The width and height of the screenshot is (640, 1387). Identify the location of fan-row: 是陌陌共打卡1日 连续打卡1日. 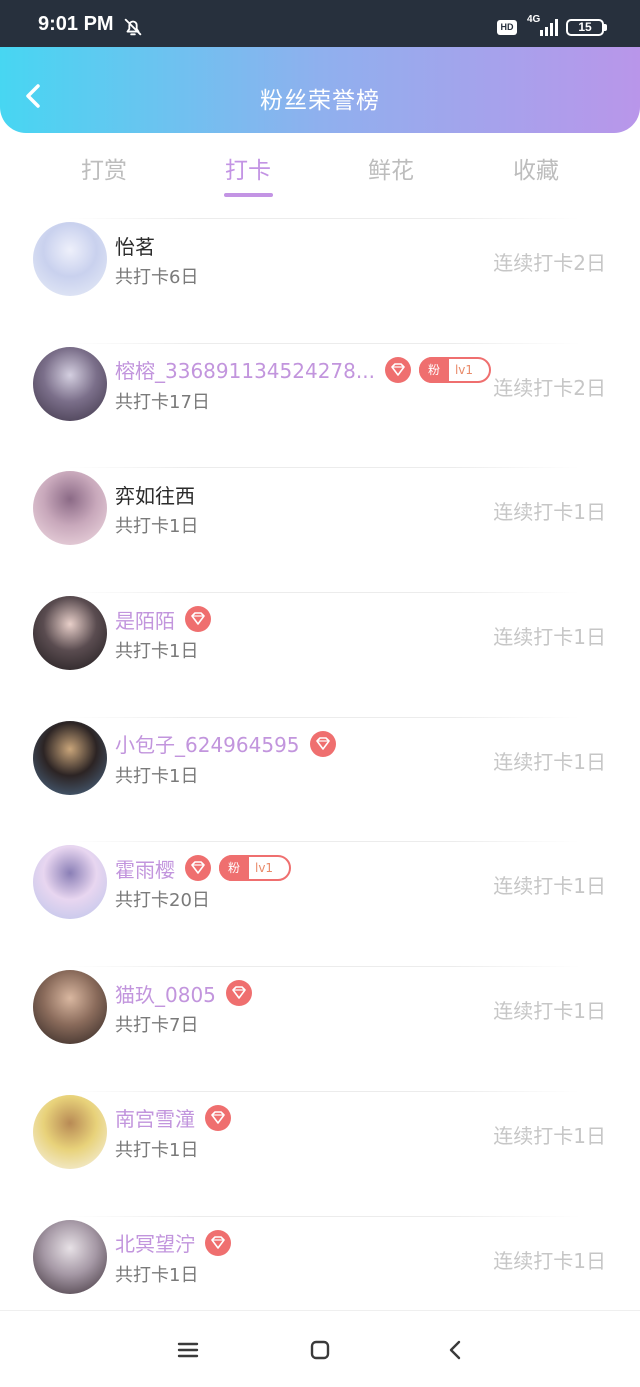
(320, 654).